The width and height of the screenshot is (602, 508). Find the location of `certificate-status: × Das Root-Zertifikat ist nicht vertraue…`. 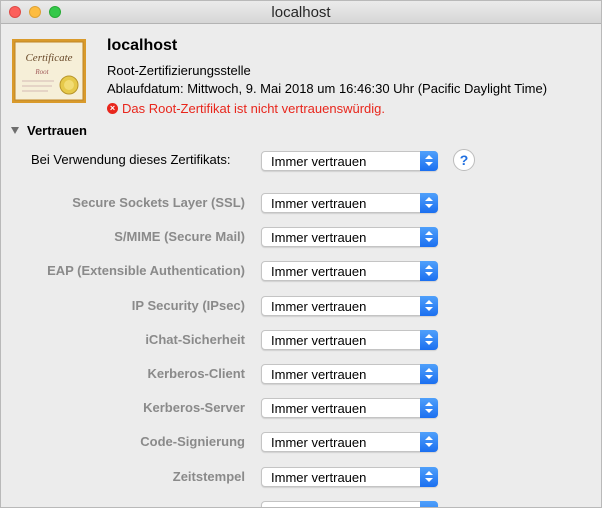

certificate-status: × Das Root-Zertifikat ist nicht vertraue… is located at coordinates (246, 108).